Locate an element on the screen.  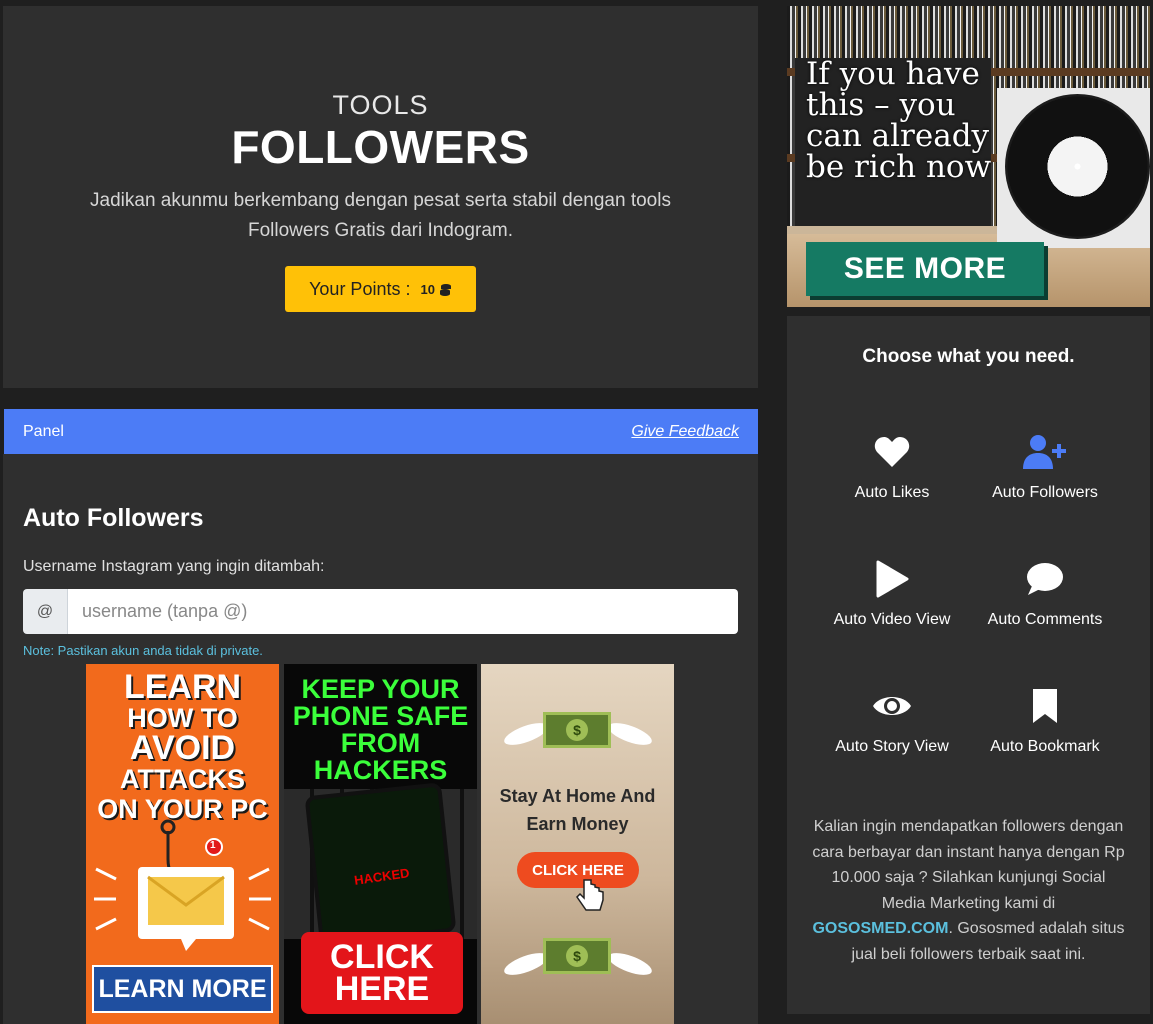
ad4-line1: If you have is located at coordinates (893, 74).